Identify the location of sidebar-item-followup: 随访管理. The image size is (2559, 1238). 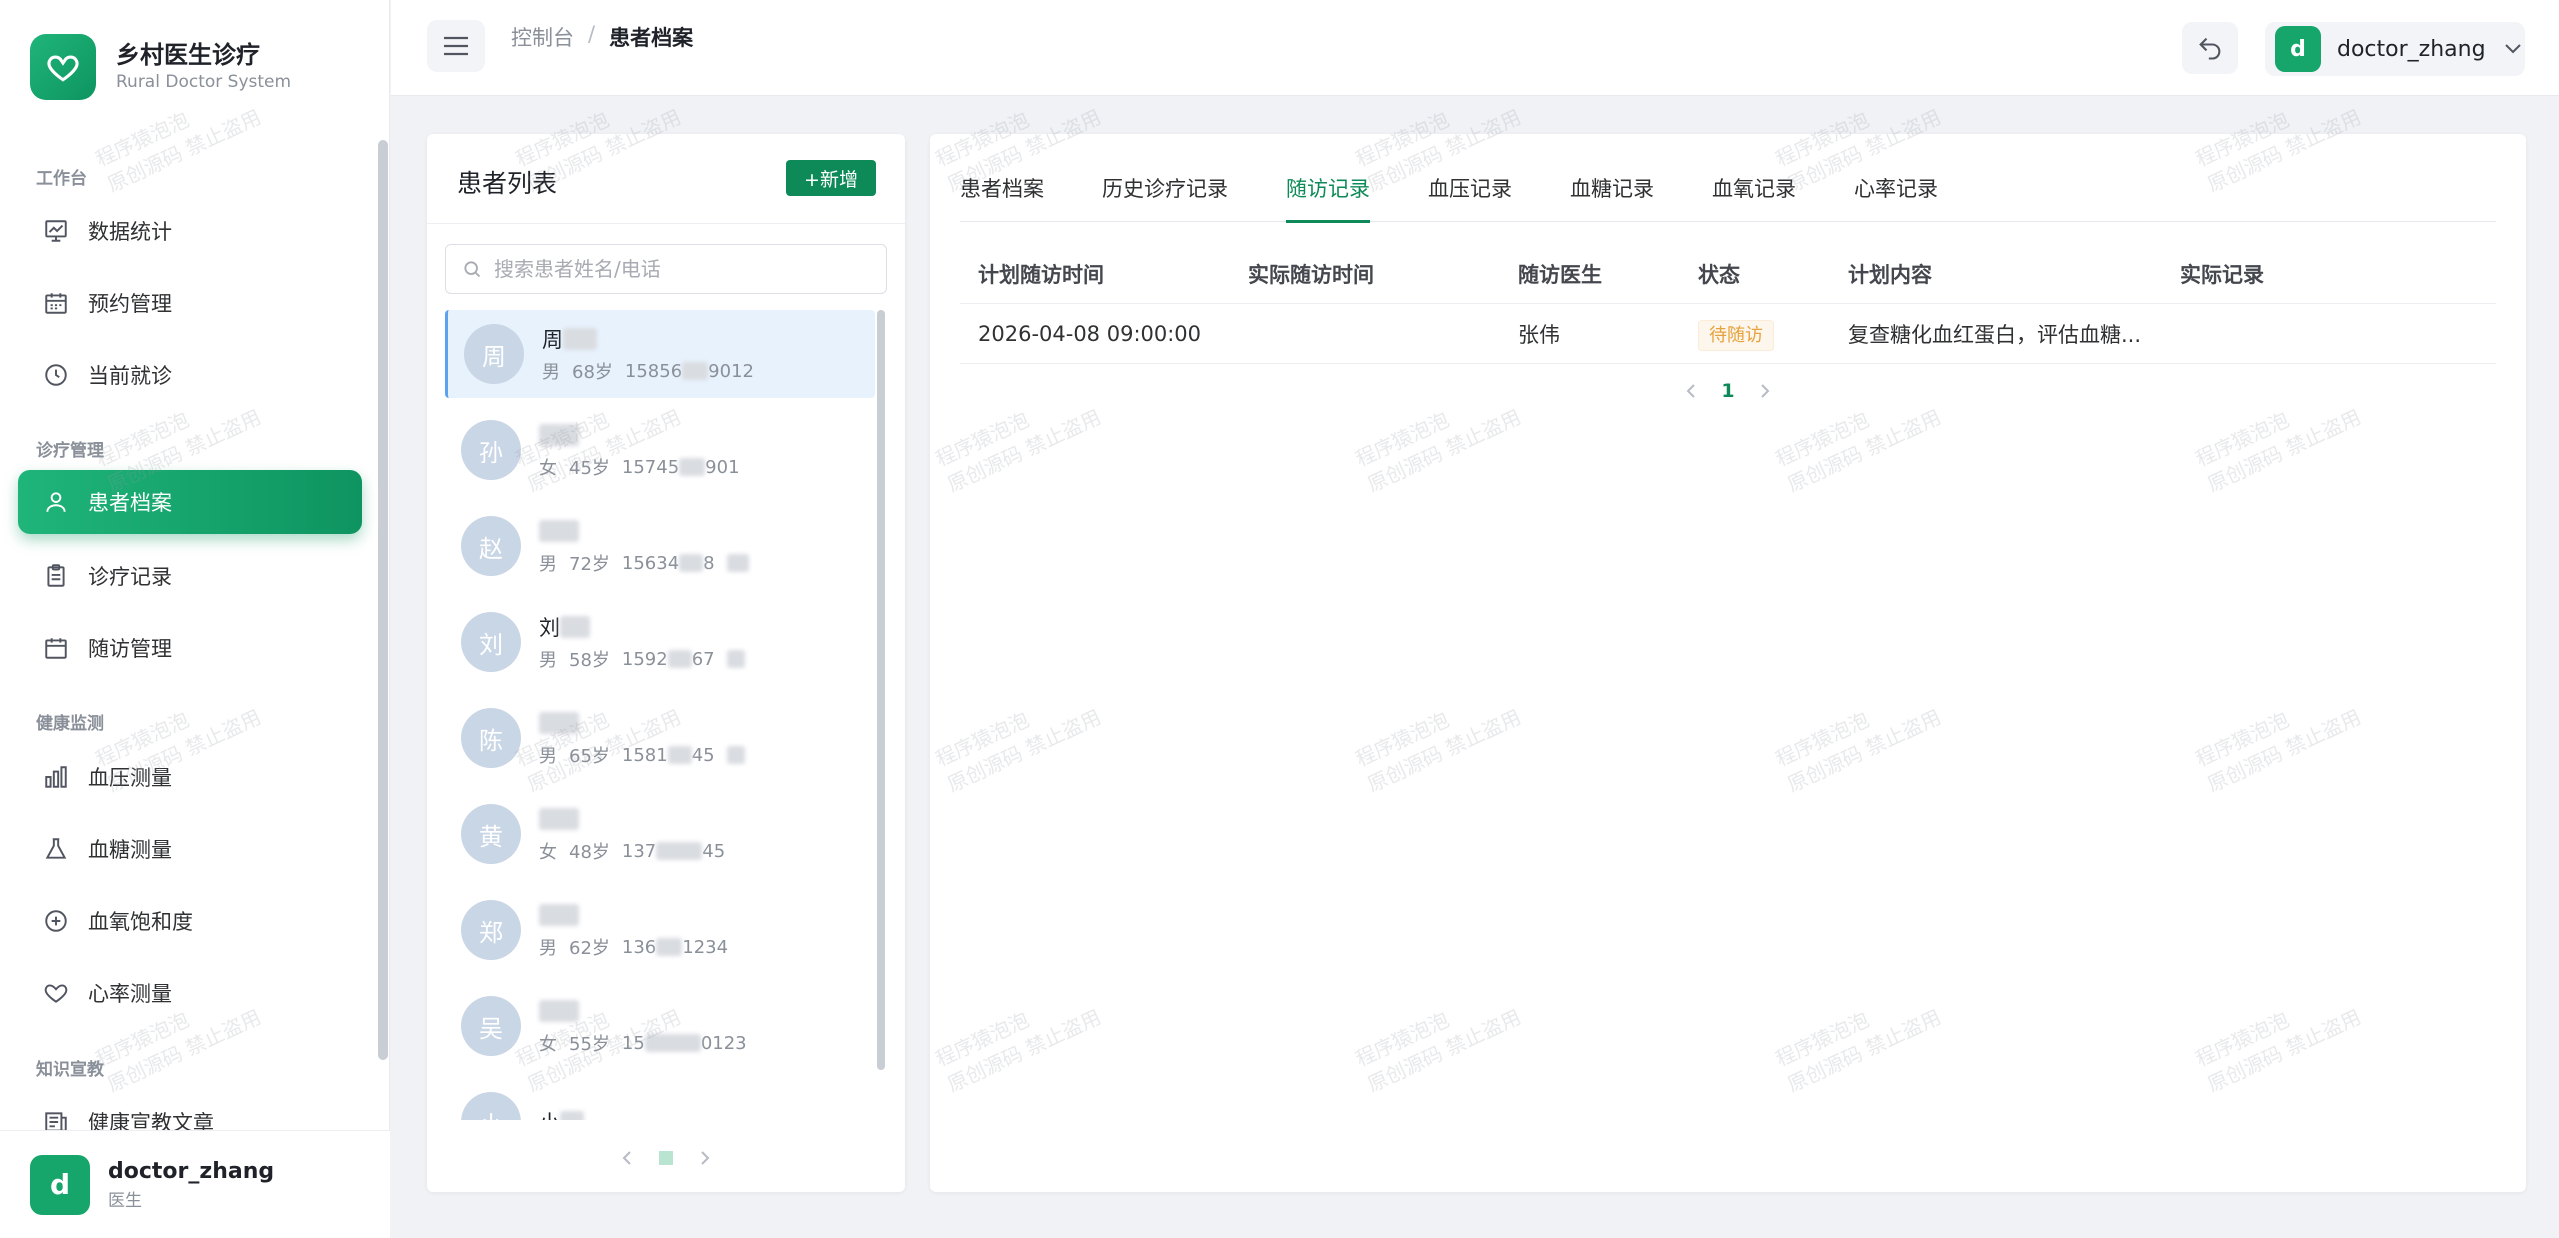
(190, 648).